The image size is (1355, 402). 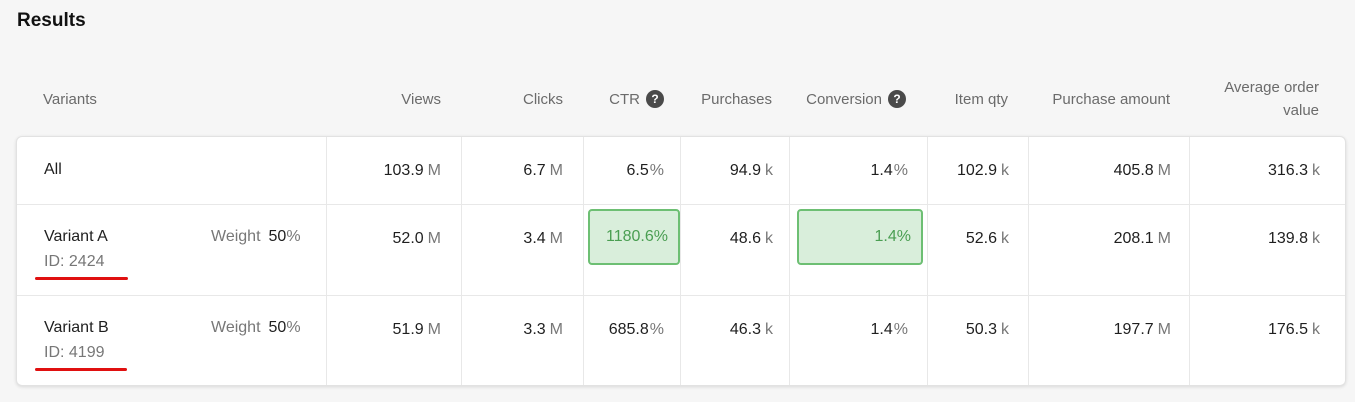 I want to click on aov-cell: 139.8 k, so click(x=1255, y=238).